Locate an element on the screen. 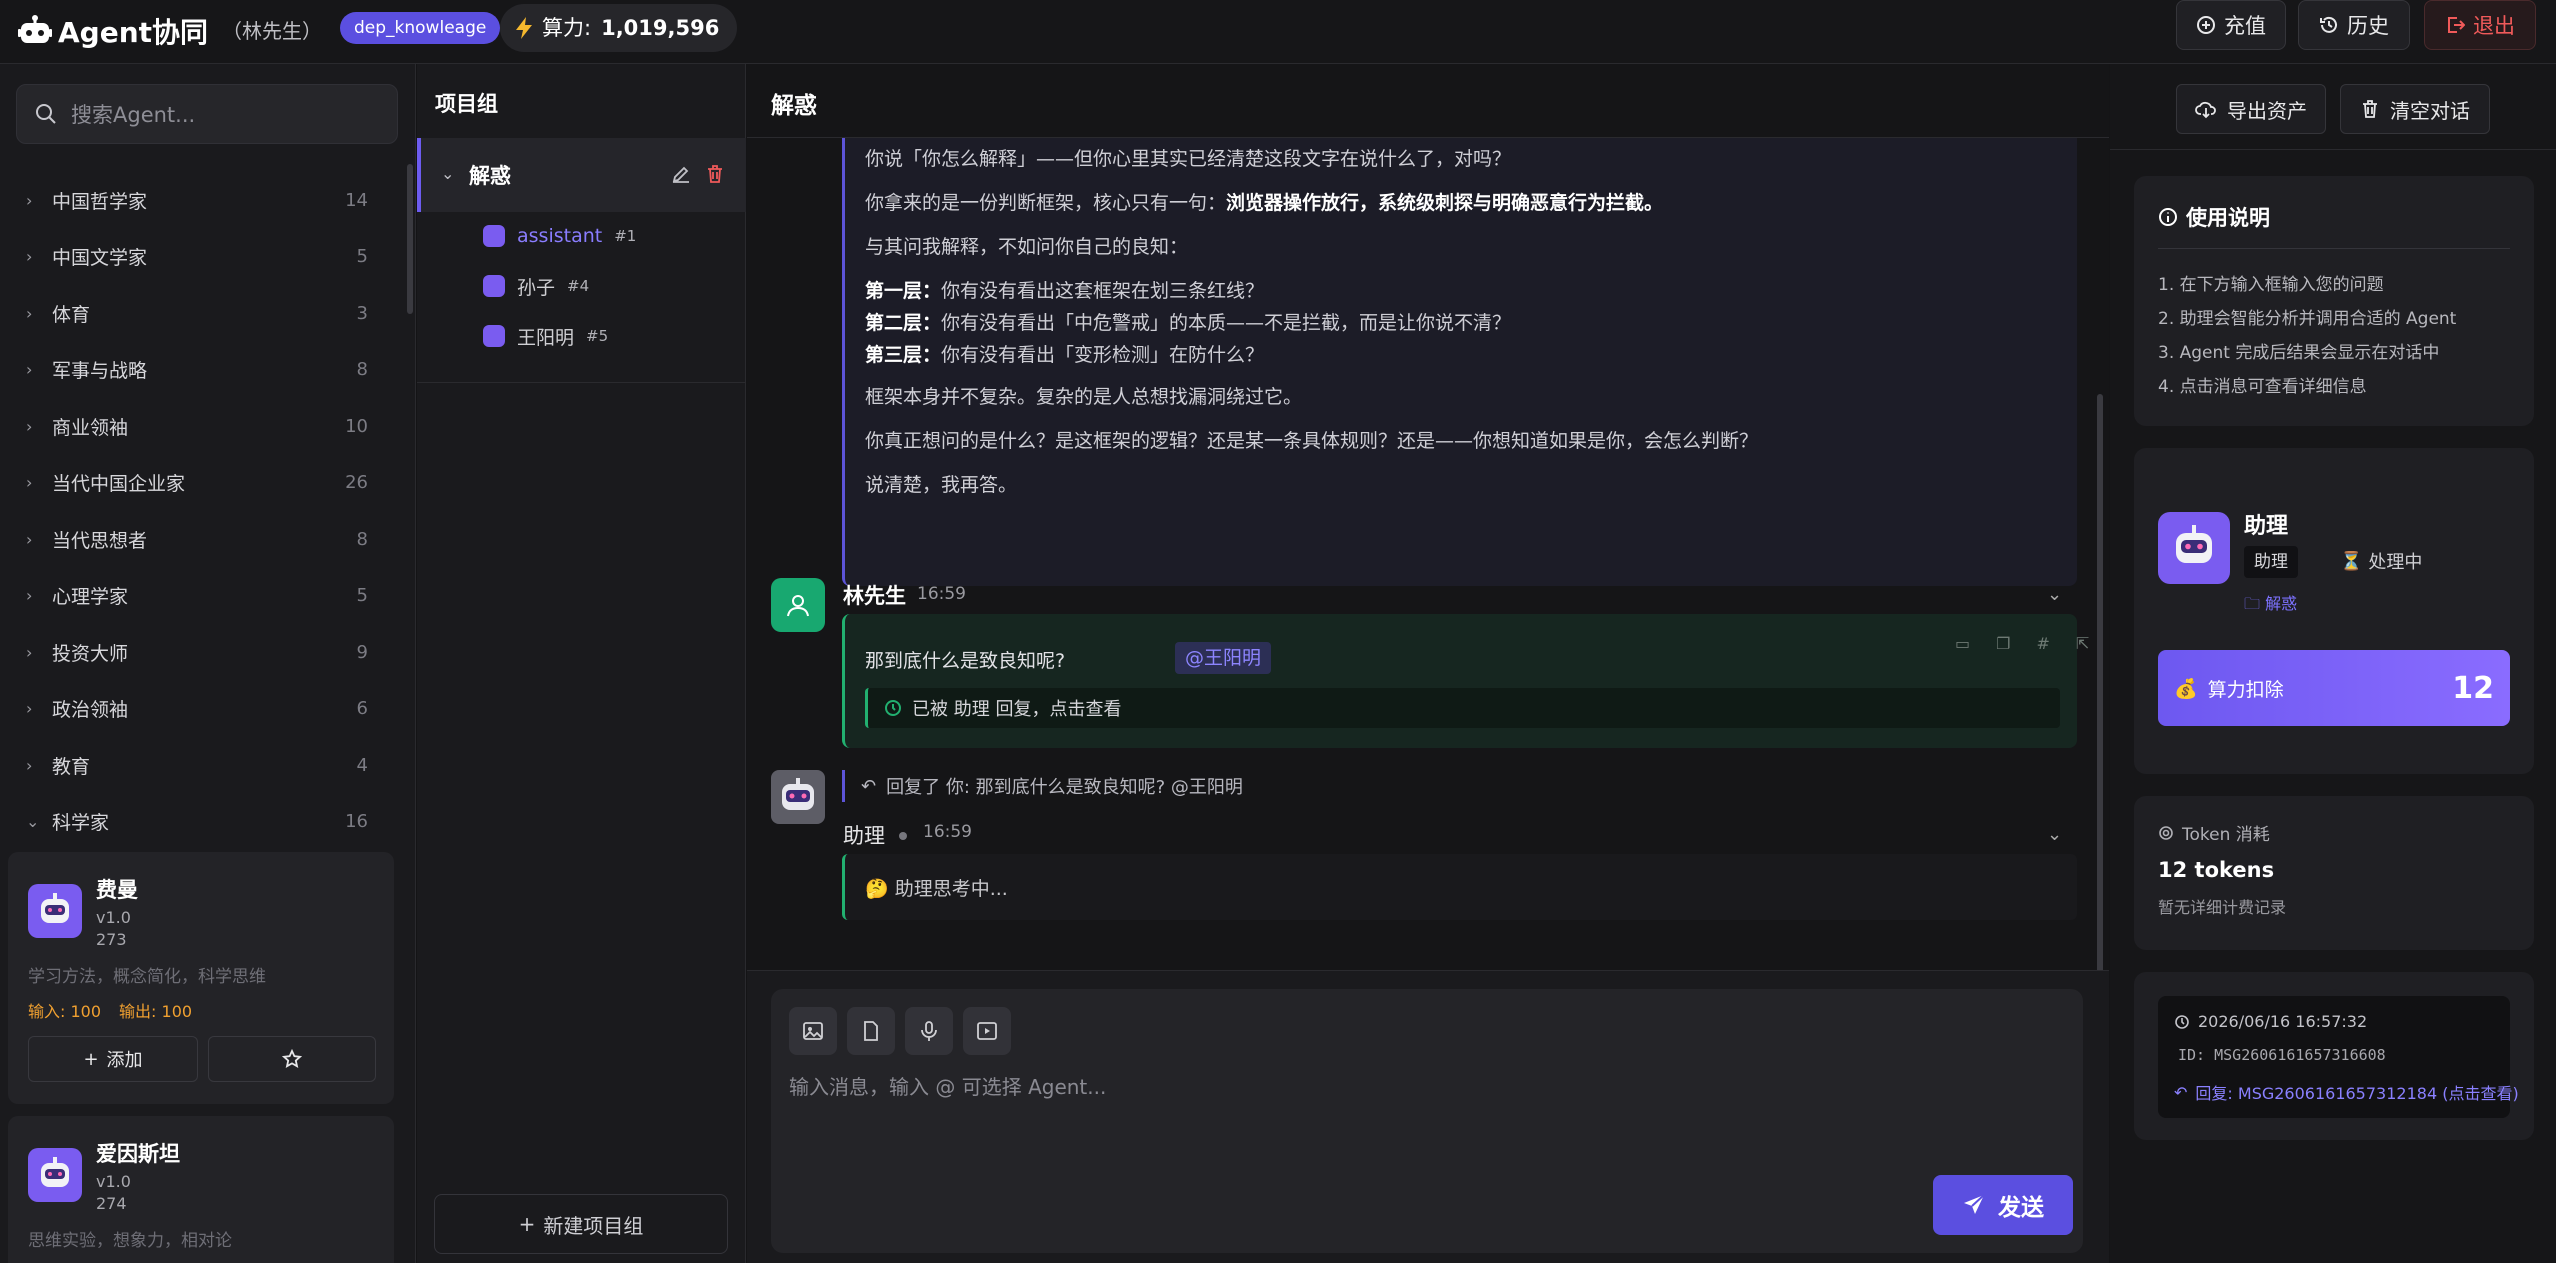 This screenshot has width=2556, height=1263. send-button: 发送 is located at coordinates (2003, 1205).